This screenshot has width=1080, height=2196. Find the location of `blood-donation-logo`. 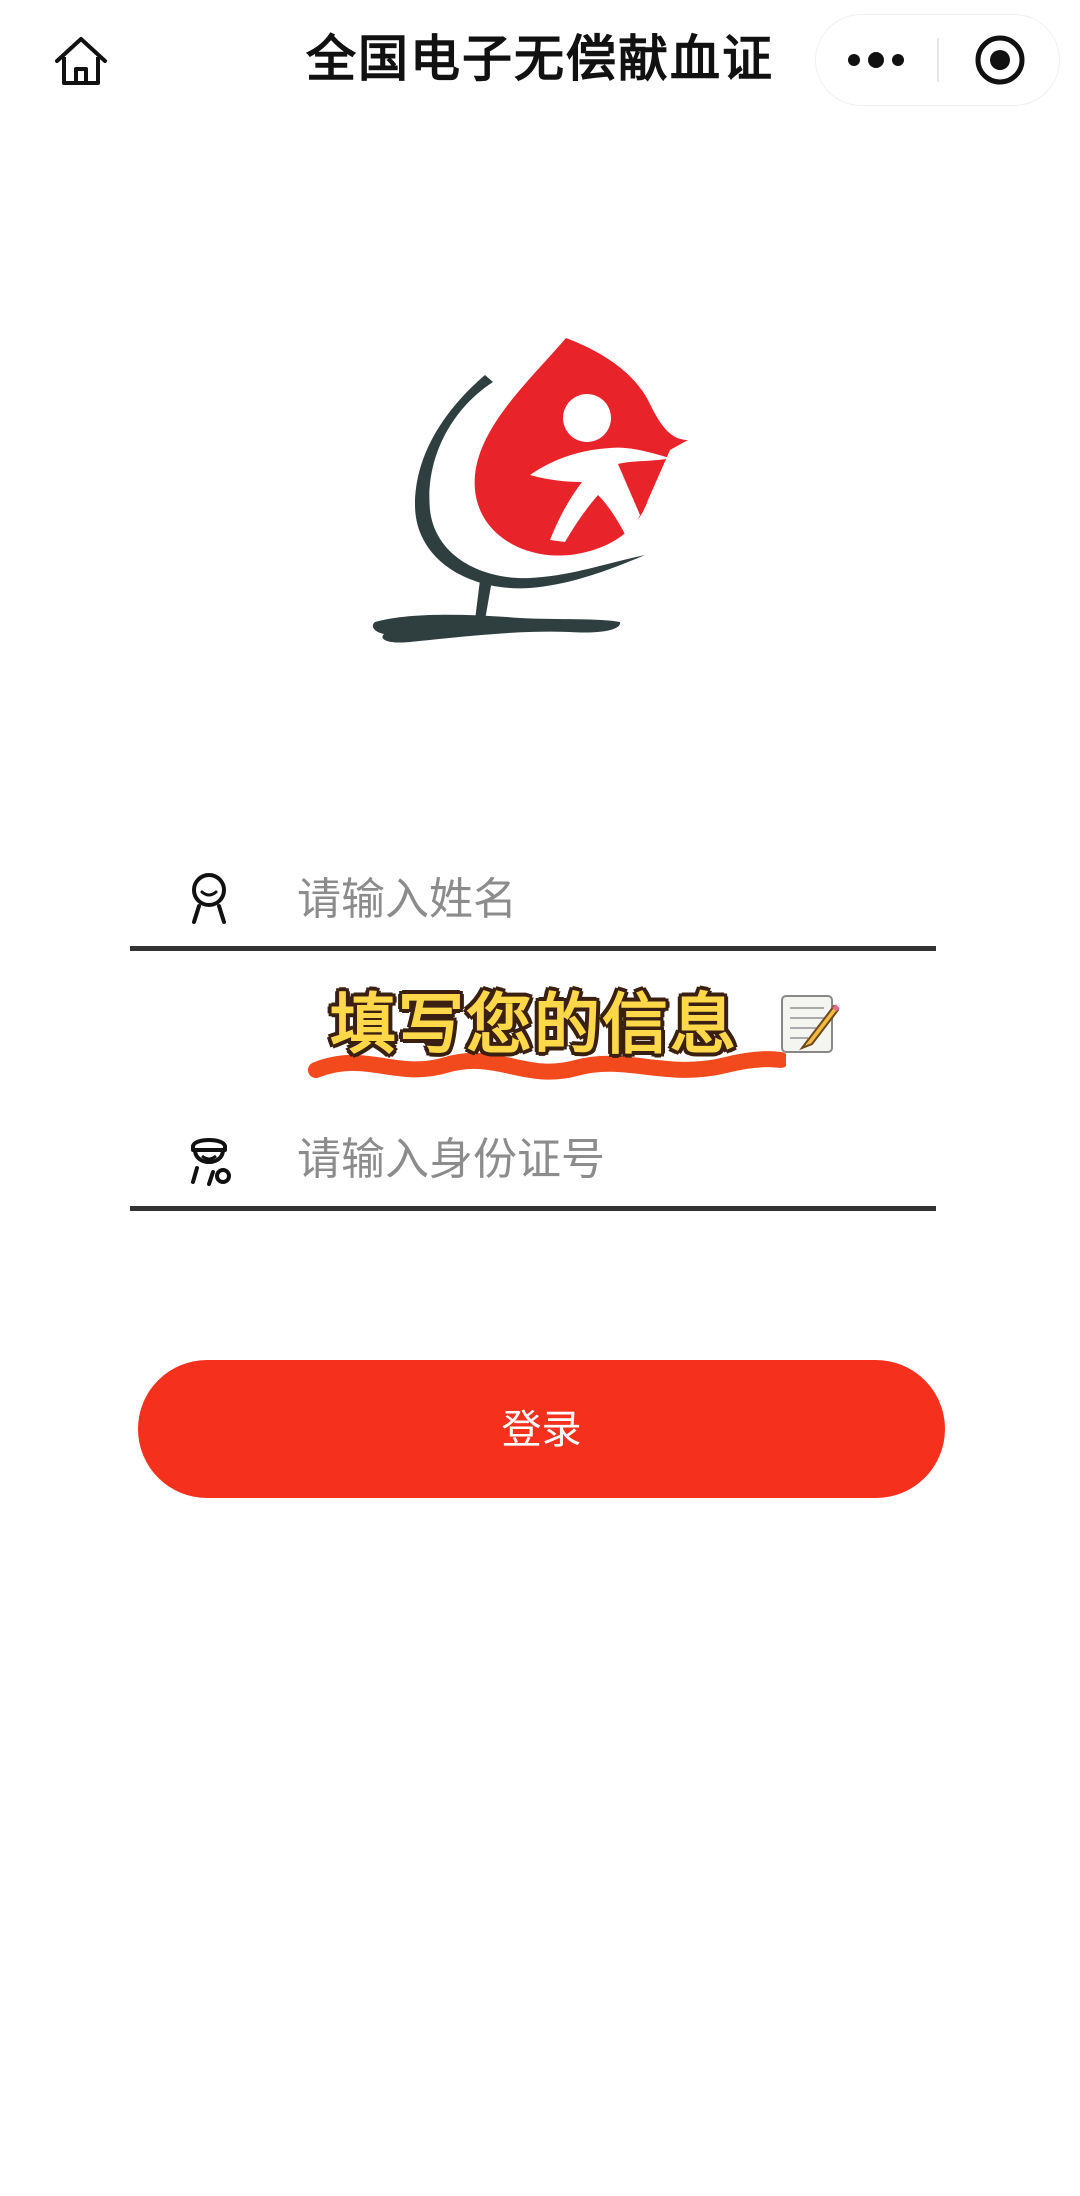

blood-donation-logo is located at coordinates (530, 490).